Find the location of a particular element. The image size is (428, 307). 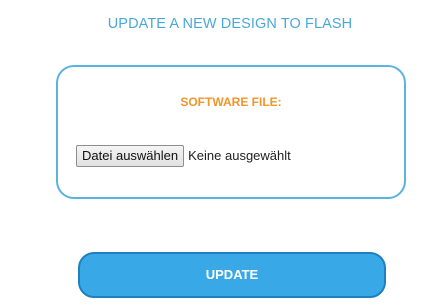

file-input: Datei auswählen Keine ausgewählt is located at coordinates (183, 156).